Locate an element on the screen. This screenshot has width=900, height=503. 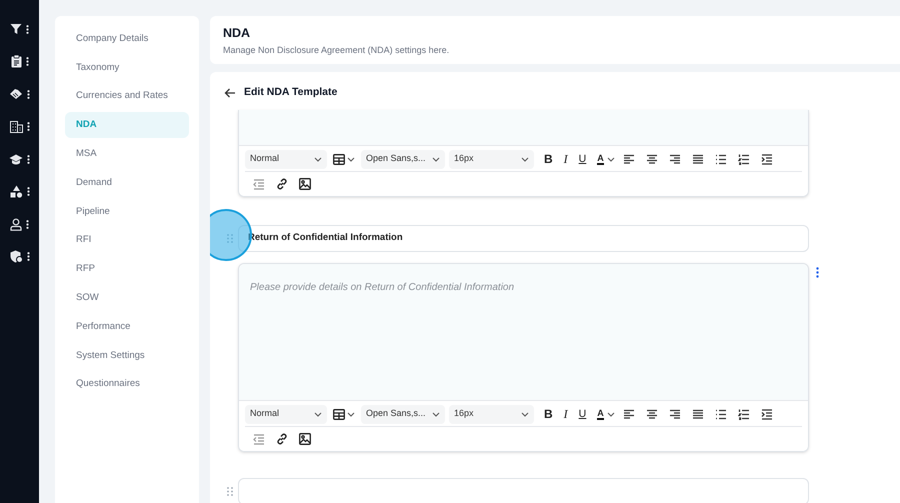
sidebar-item: System Settings is located at coordinates (127, 355).